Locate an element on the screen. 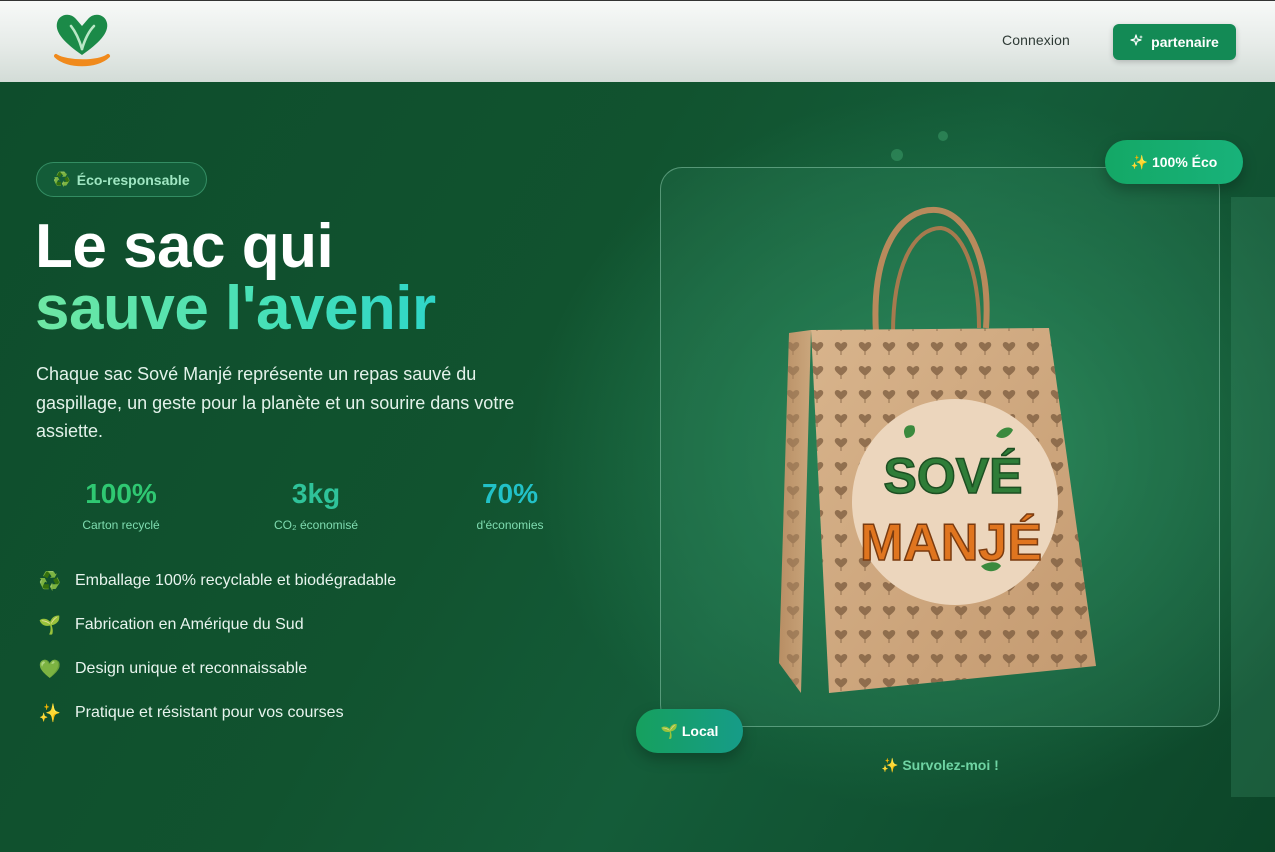 The height and width of the screenshot is (852, 1275). kraft-bag-image: SOVÉ MANJÉ is located at coordinates (937, 449).